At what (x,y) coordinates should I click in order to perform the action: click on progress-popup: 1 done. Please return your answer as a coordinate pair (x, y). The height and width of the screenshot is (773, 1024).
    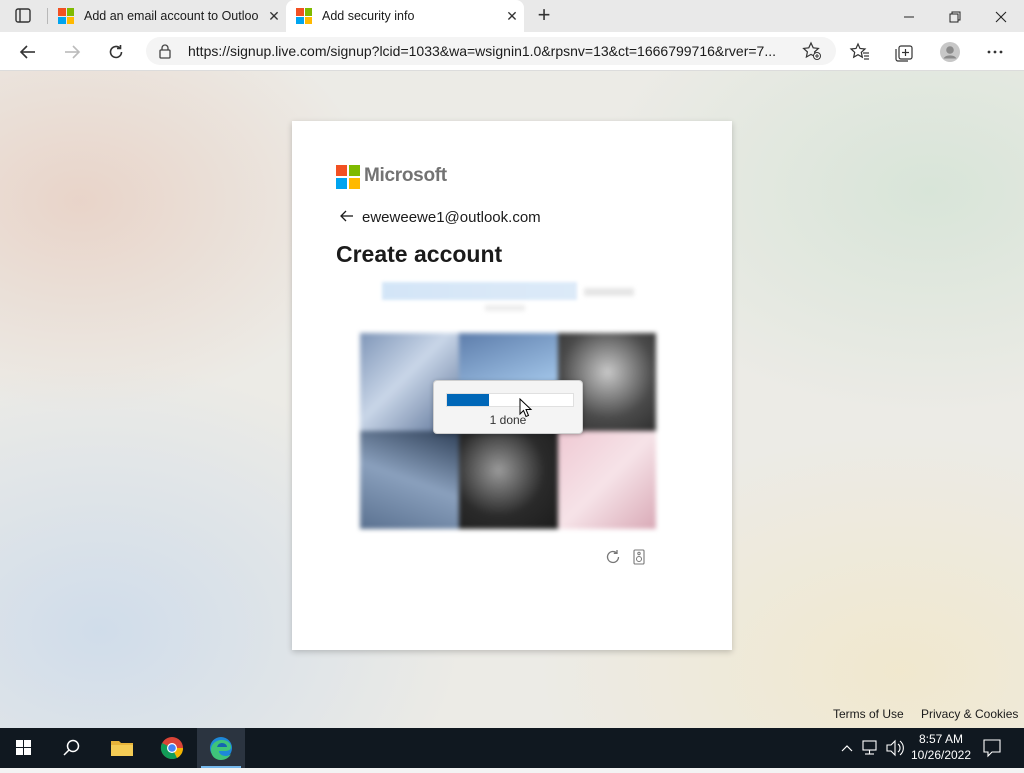
    Looking at the image, I should click on (508, 407).